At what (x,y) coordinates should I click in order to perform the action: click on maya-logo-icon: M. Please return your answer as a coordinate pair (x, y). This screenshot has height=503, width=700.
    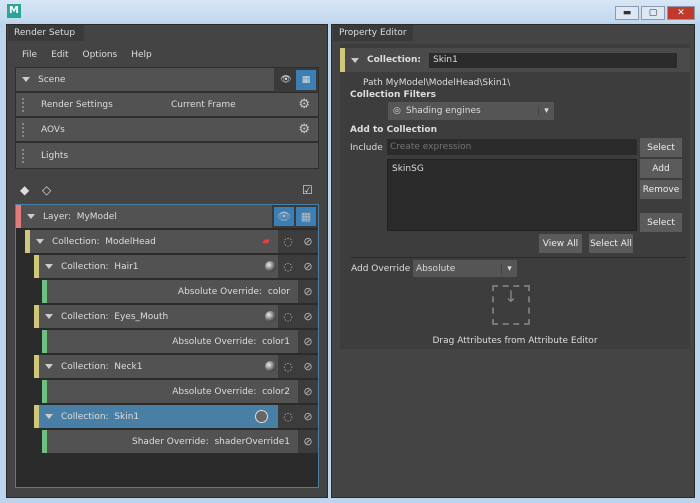
    Looking at the image, I should click on (14, 11).